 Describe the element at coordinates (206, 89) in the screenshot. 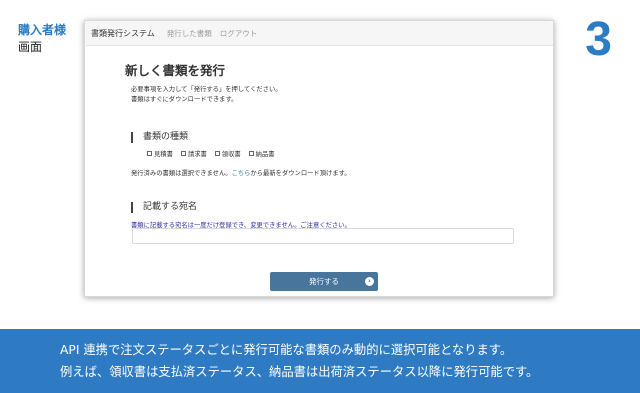

I see `intro-line-1: 必要事項を入力して「発行する」を押してください。` at that location.